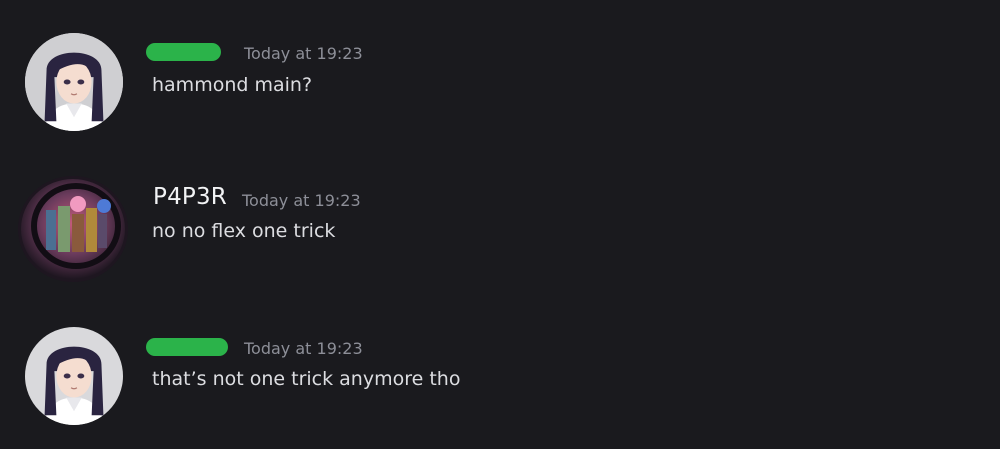  What do you see at coordinates (306, 379) in the screenshot?
I see `message-text: that’s not one trick anymore tho` at bounding box center [306, 379].